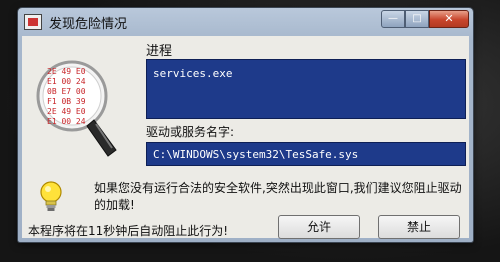  I want to click on service-path-value: C:\WINDOWS\system32\TesSafe.sys, so click(256, 154).